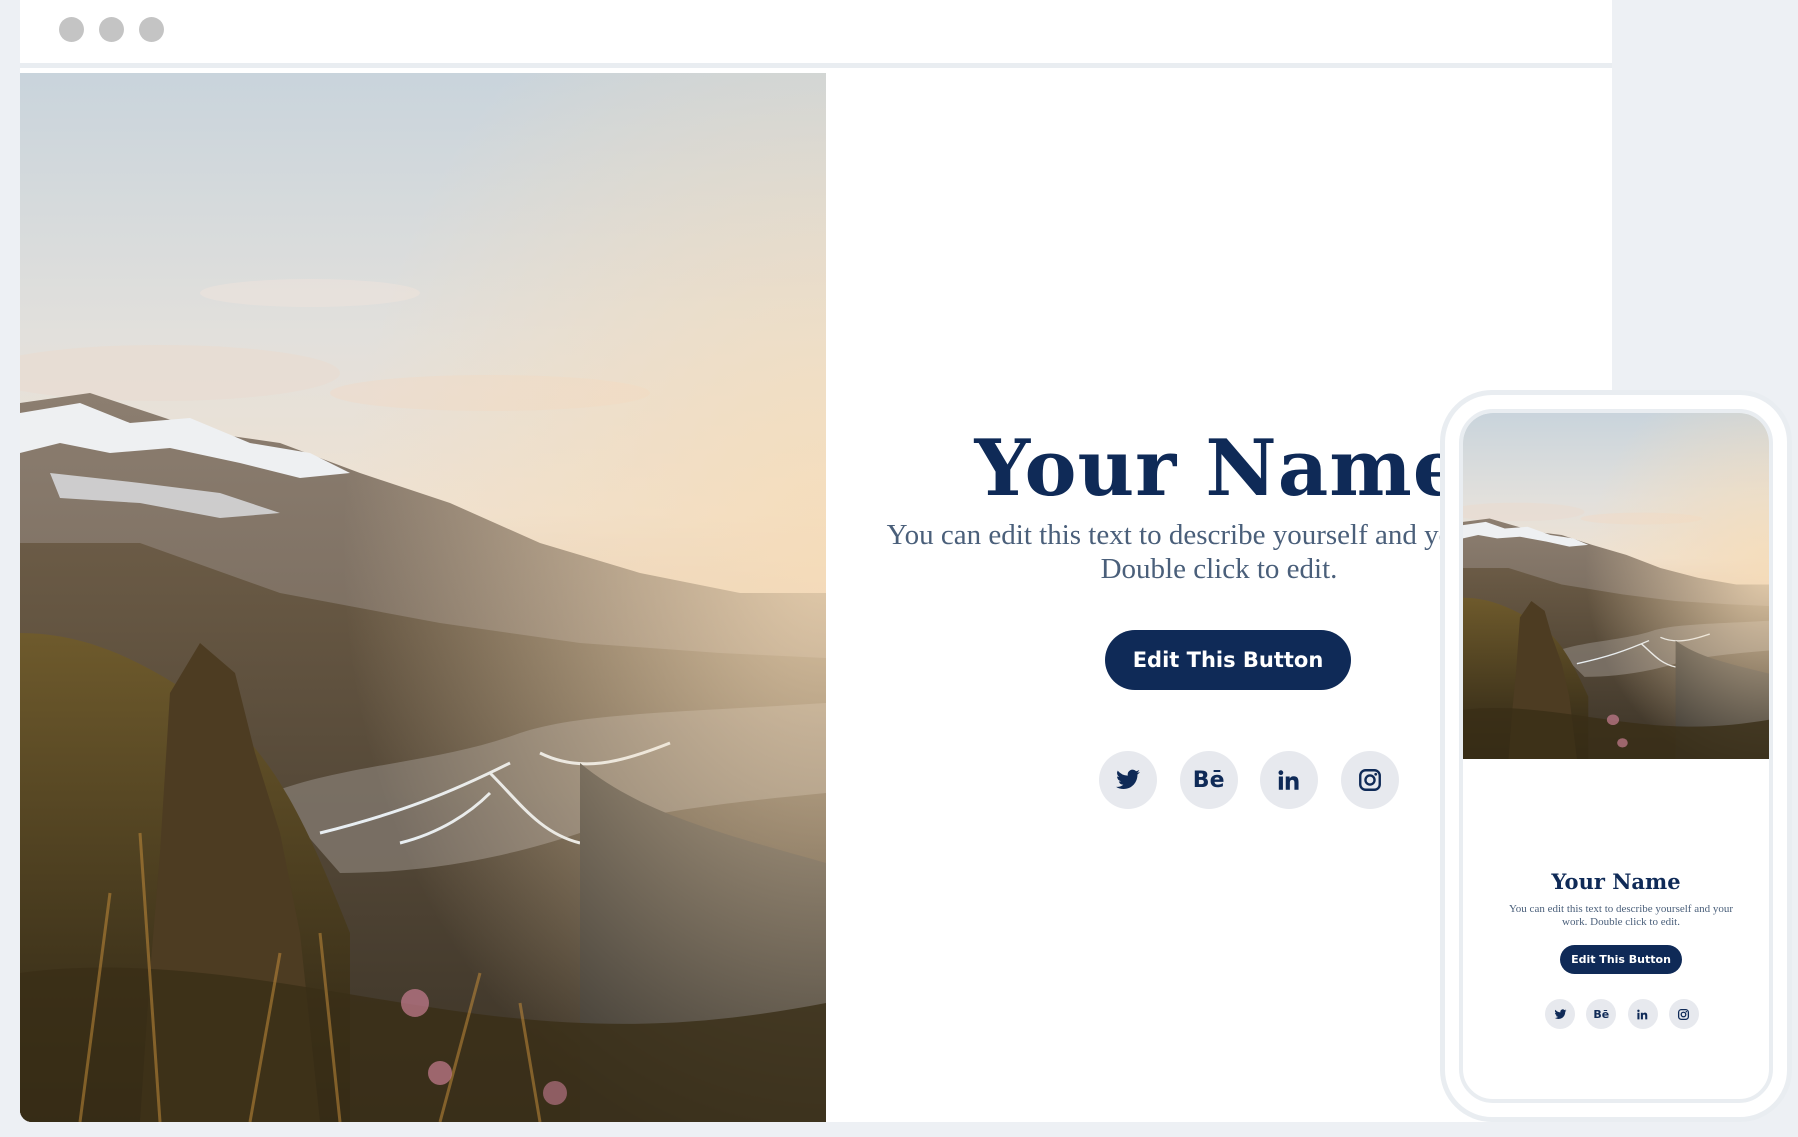 The height and width of the screenshot is (1137, 1798). Describe the element at coordinates (1616, 881) in the screenshot. I see `mobile-name-heading: Your Name` at that location.